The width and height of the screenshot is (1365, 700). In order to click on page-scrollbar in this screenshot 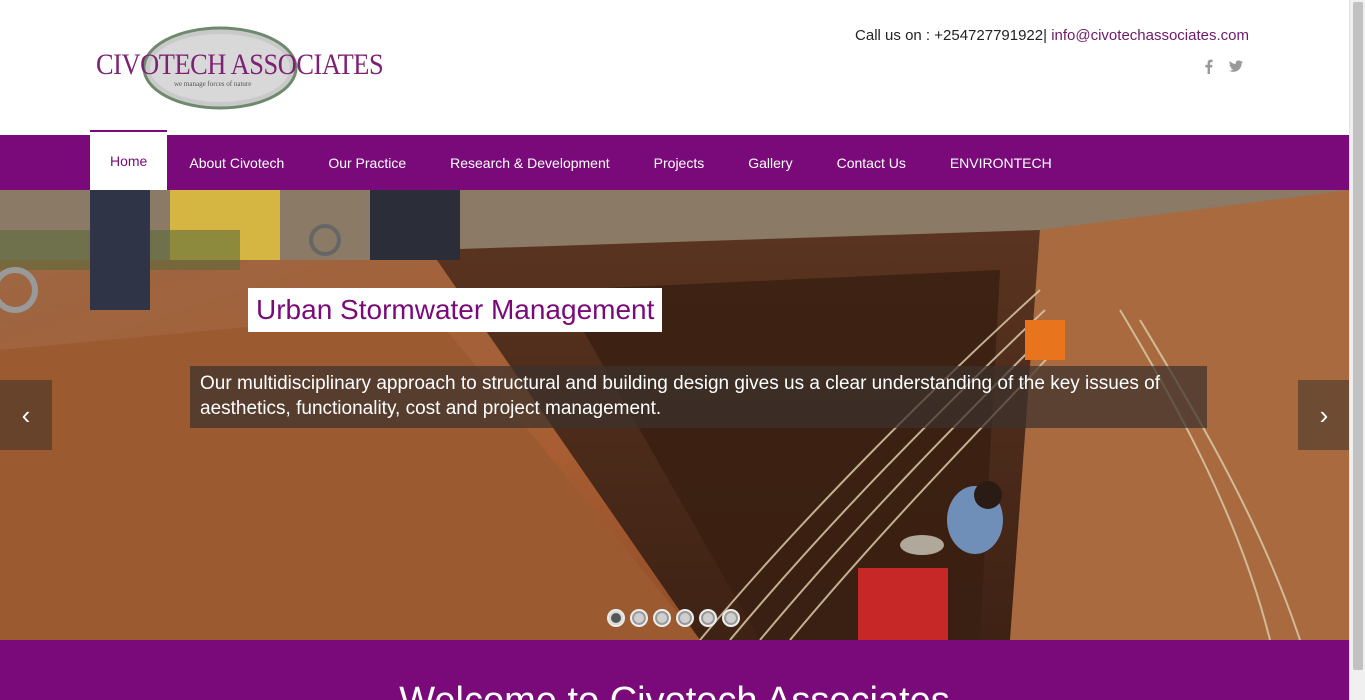, I will do `click(1357, 350)`.